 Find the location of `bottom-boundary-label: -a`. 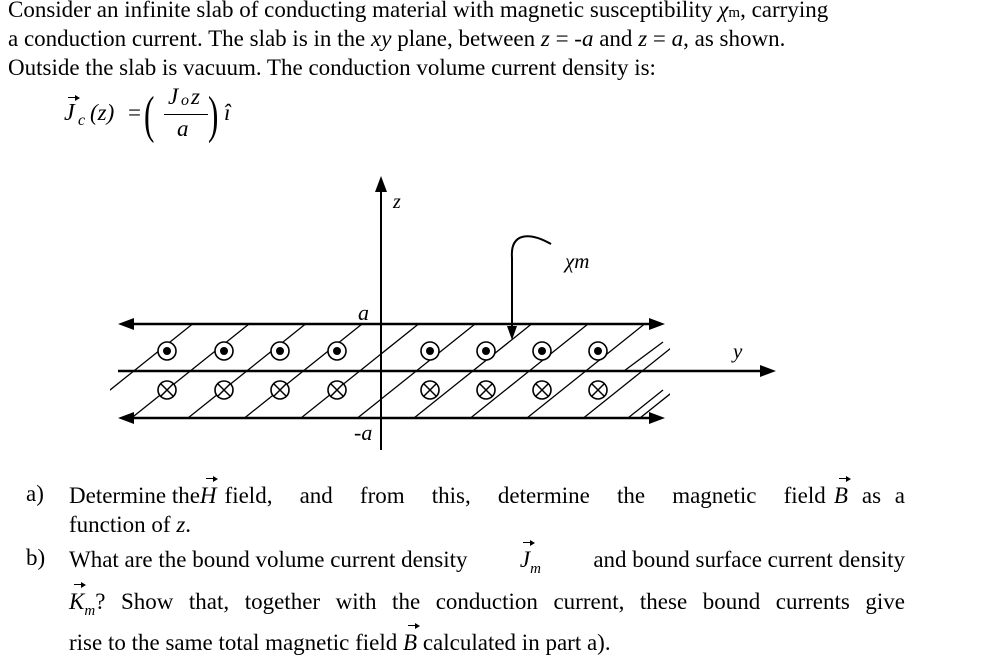

bottom-boundary-label: -a is located at coordinates (363, 432).